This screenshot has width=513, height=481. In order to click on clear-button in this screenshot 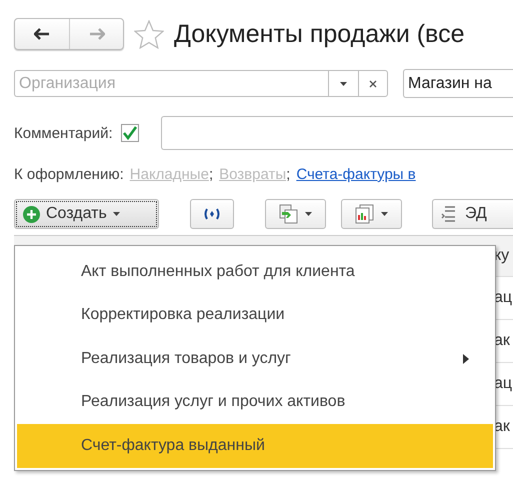, I will do `click(373, 83)`.